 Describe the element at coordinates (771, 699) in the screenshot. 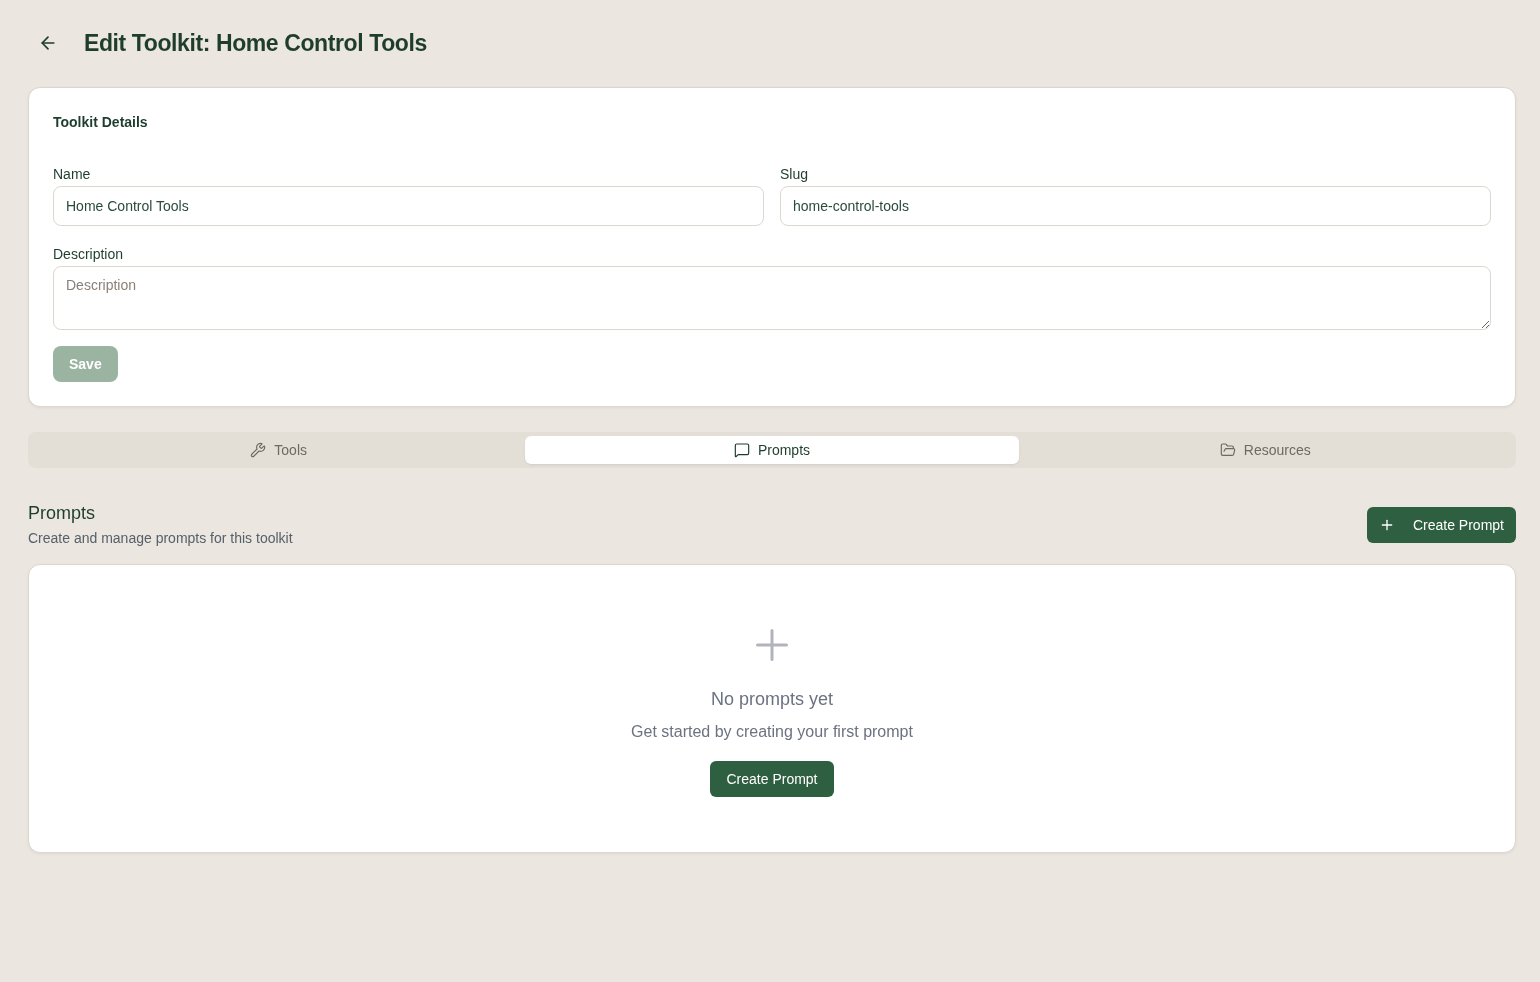

I see `empty-state-title: No prompts yet` at that location.